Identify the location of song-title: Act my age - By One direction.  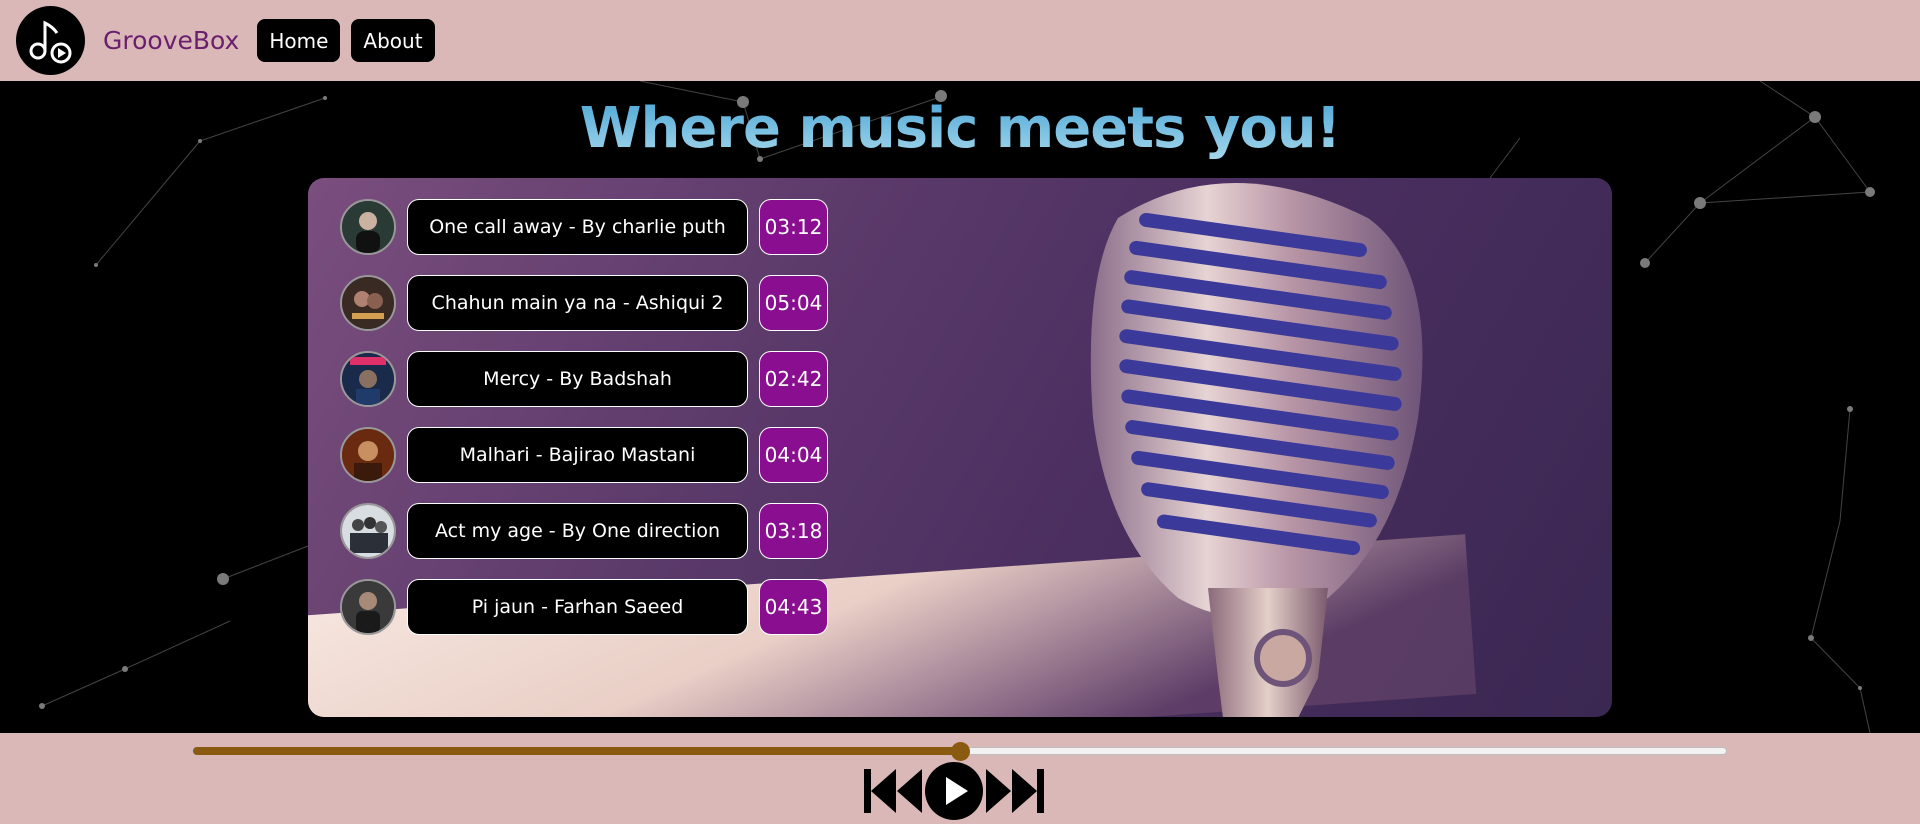
(577, 531).